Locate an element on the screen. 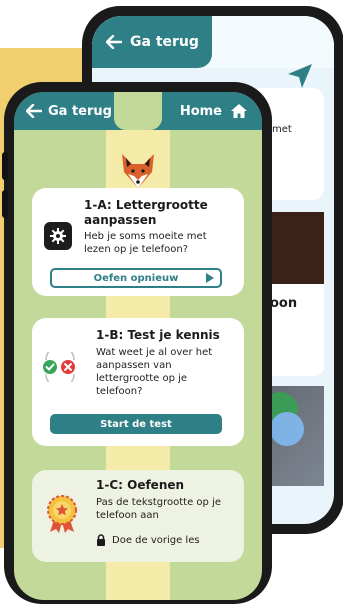 This screenshot has height=604, width=343. lesson-title: 1-C: Oefenen is located at coordinates (140, 485).